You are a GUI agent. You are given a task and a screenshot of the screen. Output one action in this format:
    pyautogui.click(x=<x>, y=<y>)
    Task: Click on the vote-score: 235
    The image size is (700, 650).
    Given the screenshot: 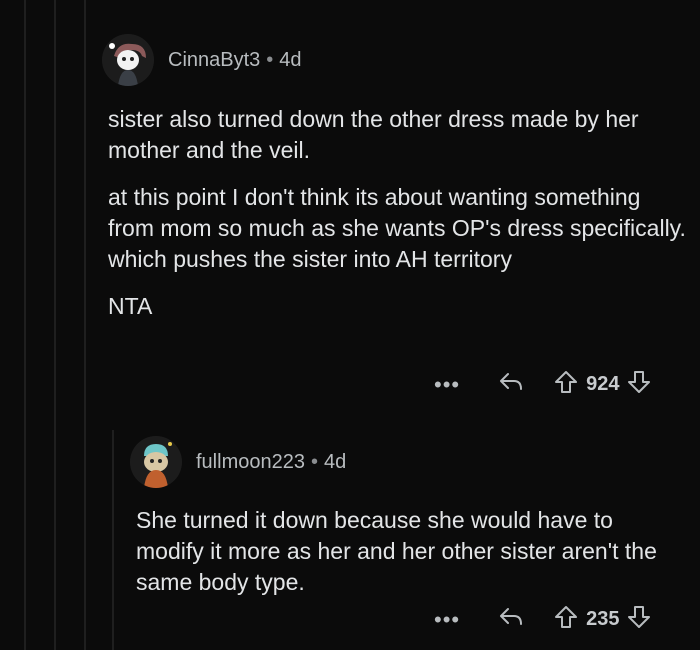 What is the action you would take?
    pyautogui.click(x=603, y=619)
    